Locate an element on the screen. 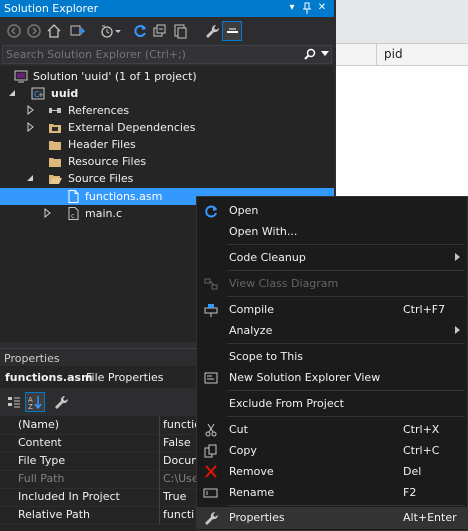  forward-icon is located at coordinates (34, 31).